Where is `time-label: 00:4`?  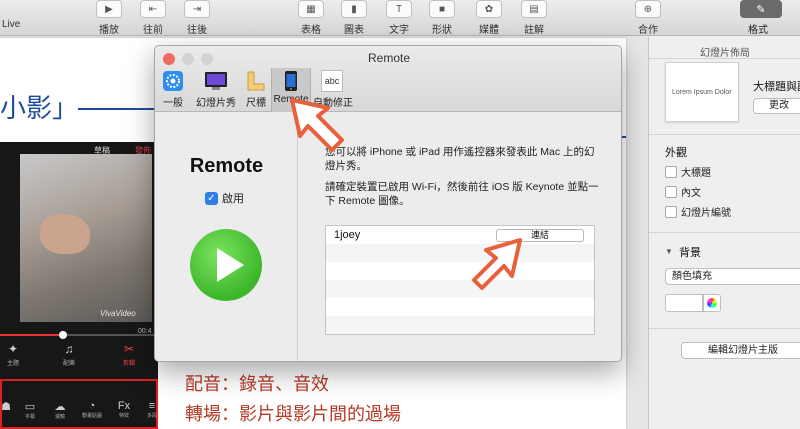
time-label: 00:4 is located at coordinates (145, 331).